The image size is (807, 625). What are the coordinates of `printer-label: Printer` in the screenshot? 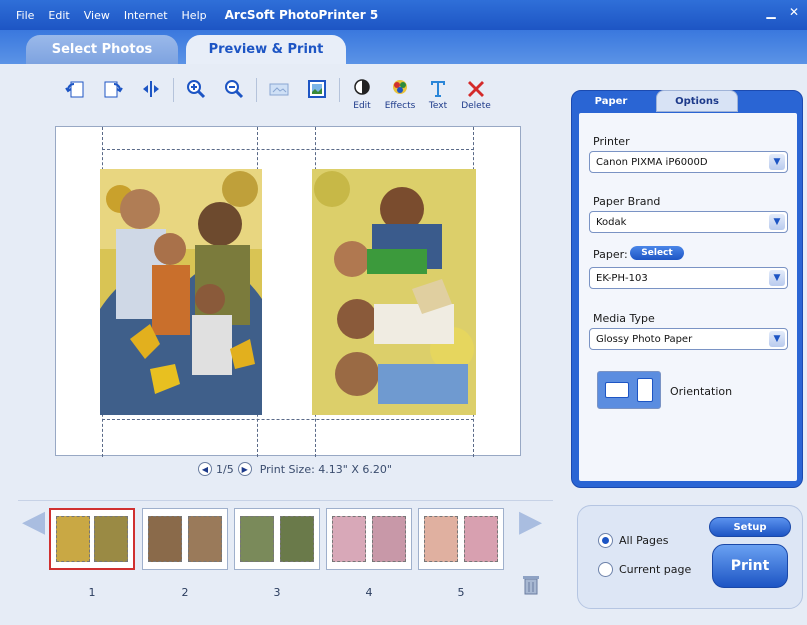 It's located at (611, 141).